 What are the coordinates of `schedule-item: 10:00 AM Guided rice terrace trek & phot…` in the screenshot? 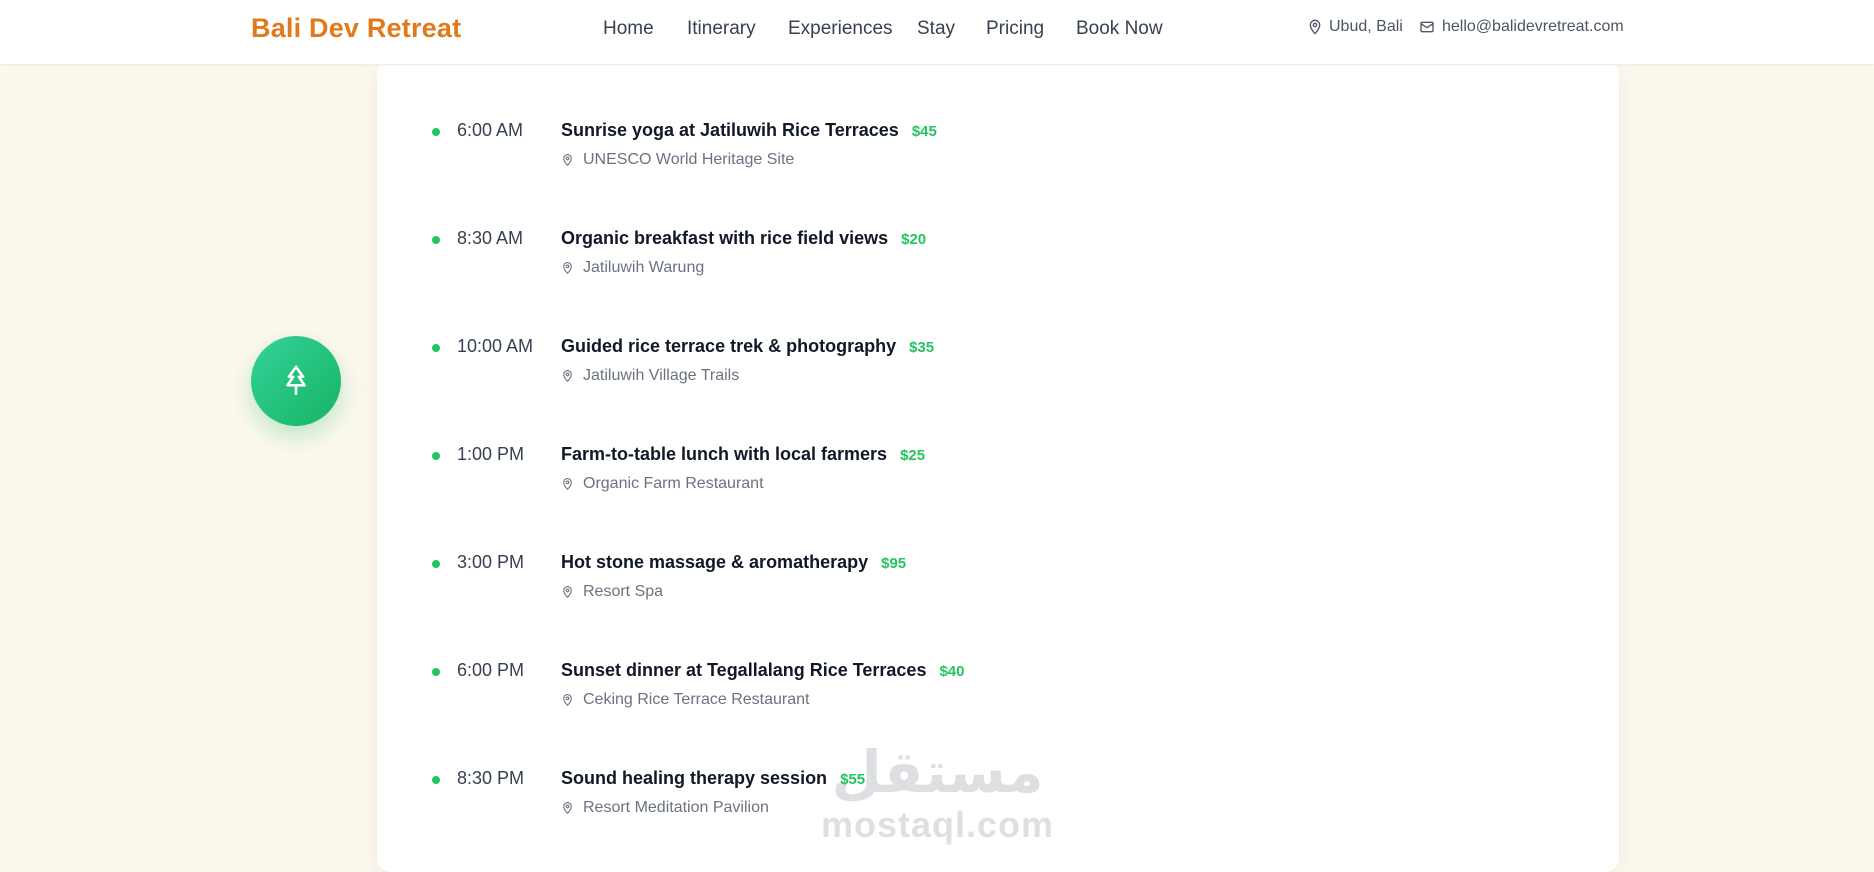 It's located at (998, 368).